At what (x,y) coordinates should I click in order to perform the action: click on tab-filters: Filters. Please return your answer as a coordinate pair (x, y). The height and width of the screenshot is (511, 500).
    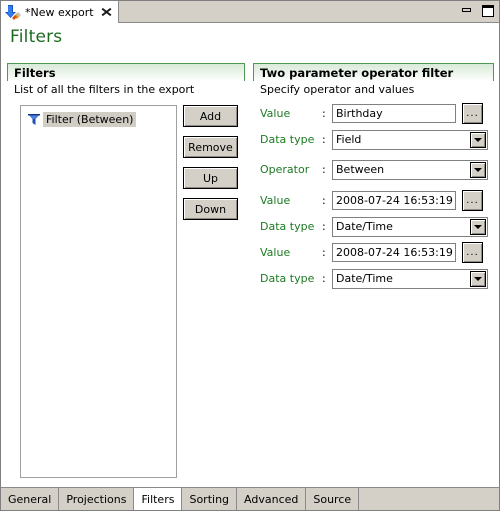
    Looking at the image, I should click on (158, 499).